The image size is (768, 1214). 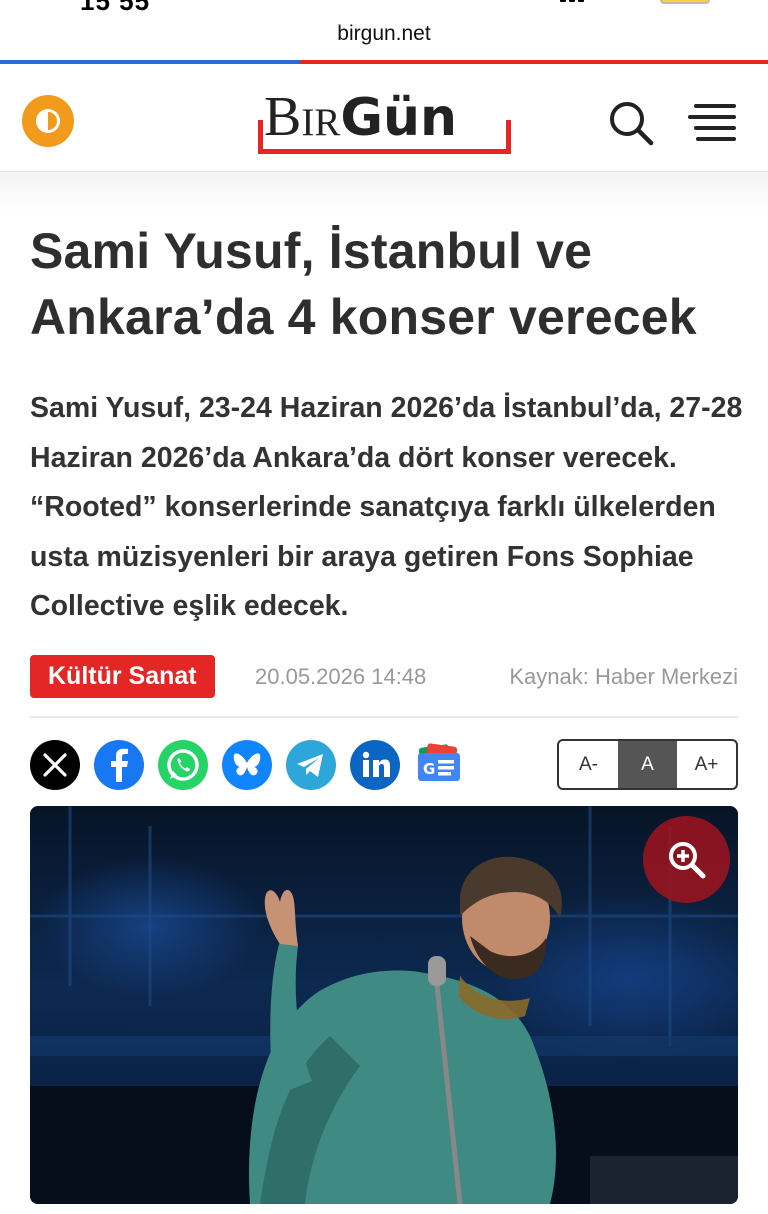 I want to click on page-load-progress-fill, so click(x=150, y=62).